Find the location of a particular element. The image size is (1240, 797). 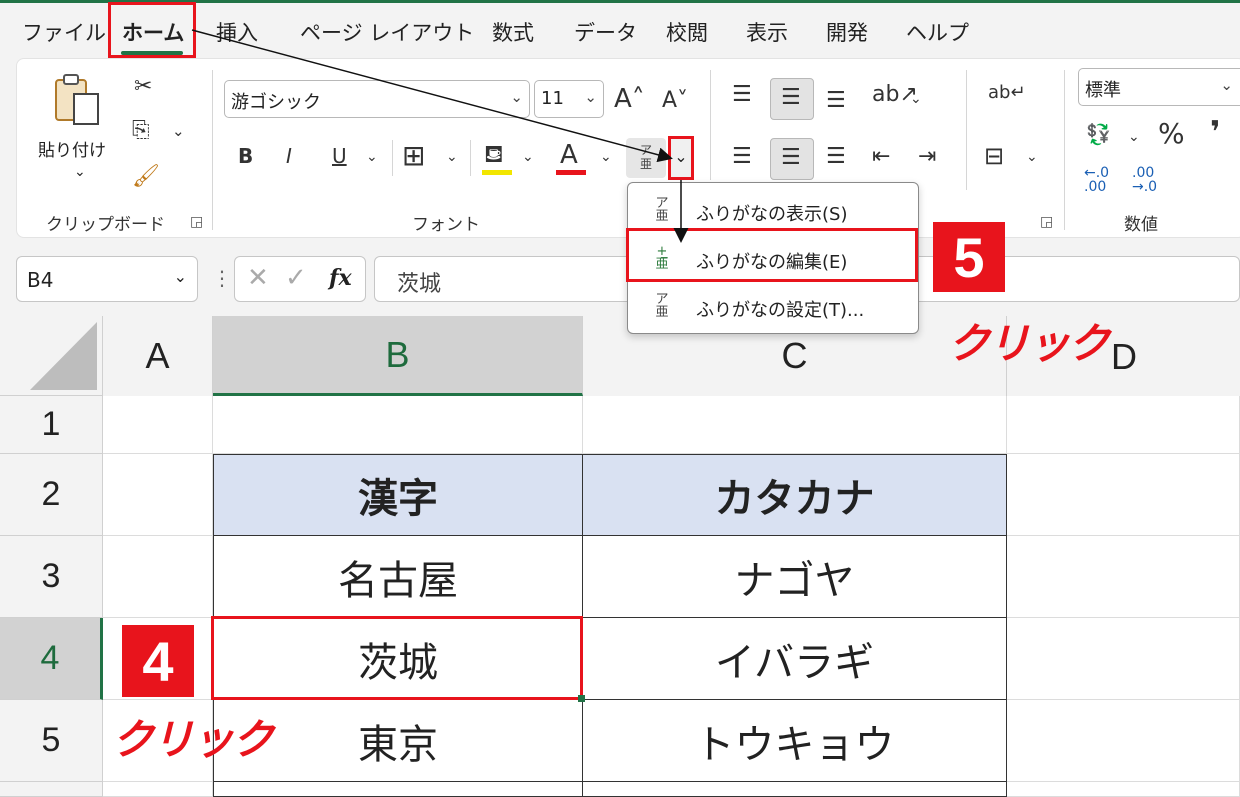

cell-b6 is located at coordinates (398, 789).